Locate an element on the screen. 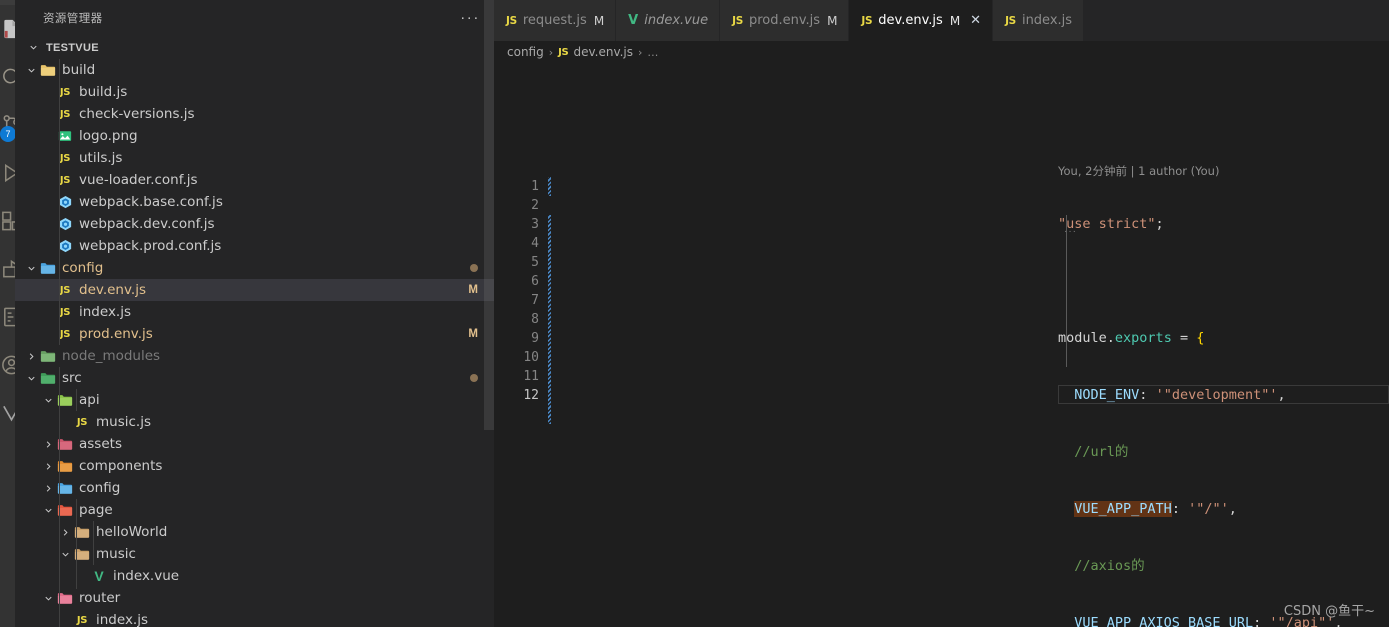  code-token-string: "use strict" is located at coordinates (1107, 224).